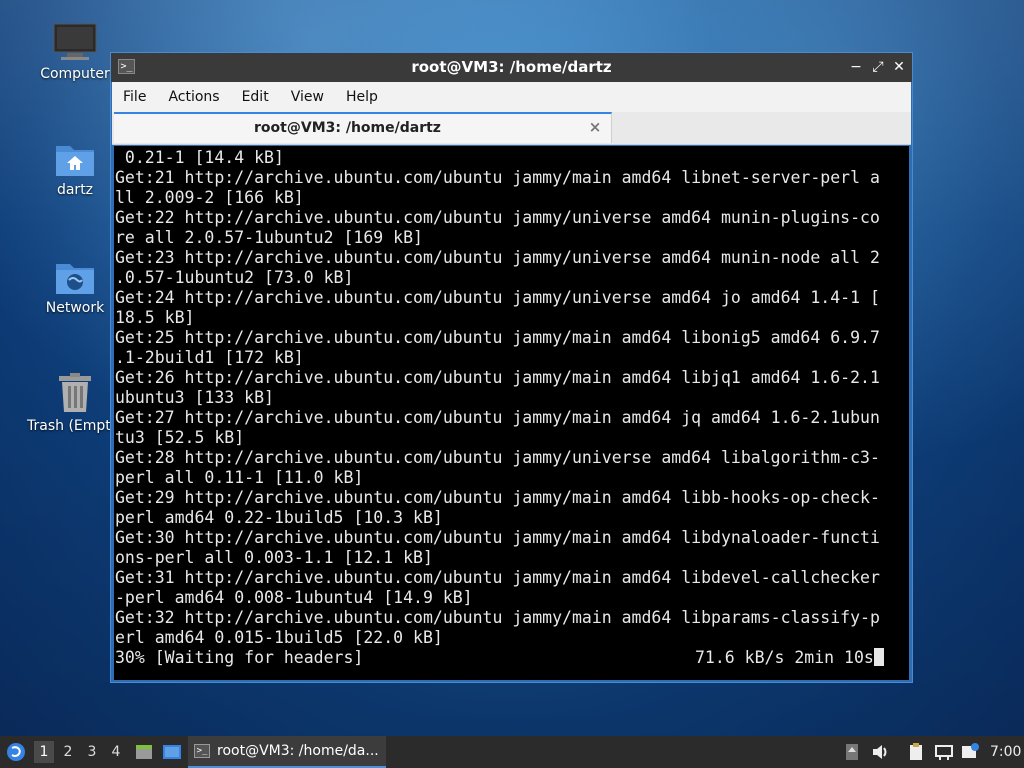 The width and height of the screenshot is (1024, 768). Describe the element at coordinates (852, 752) in the screenshot. I see `update-tray-icon` at that location.